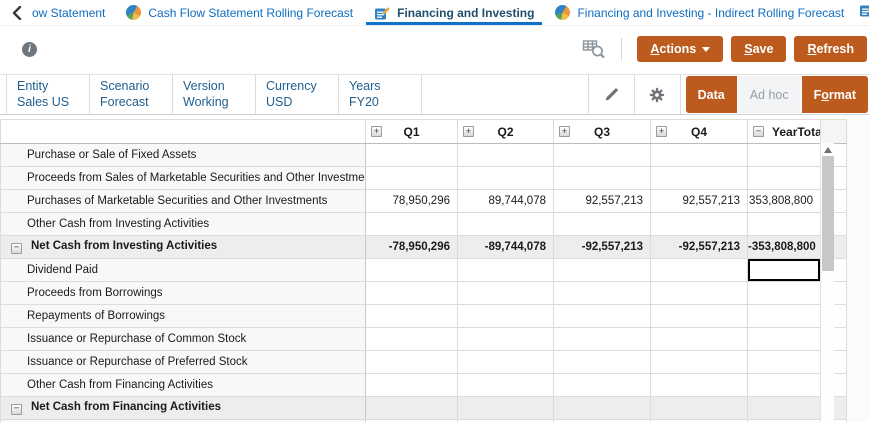  I want to click on tab-financing-and-investing: Financing and Investing, so click(454, 12).